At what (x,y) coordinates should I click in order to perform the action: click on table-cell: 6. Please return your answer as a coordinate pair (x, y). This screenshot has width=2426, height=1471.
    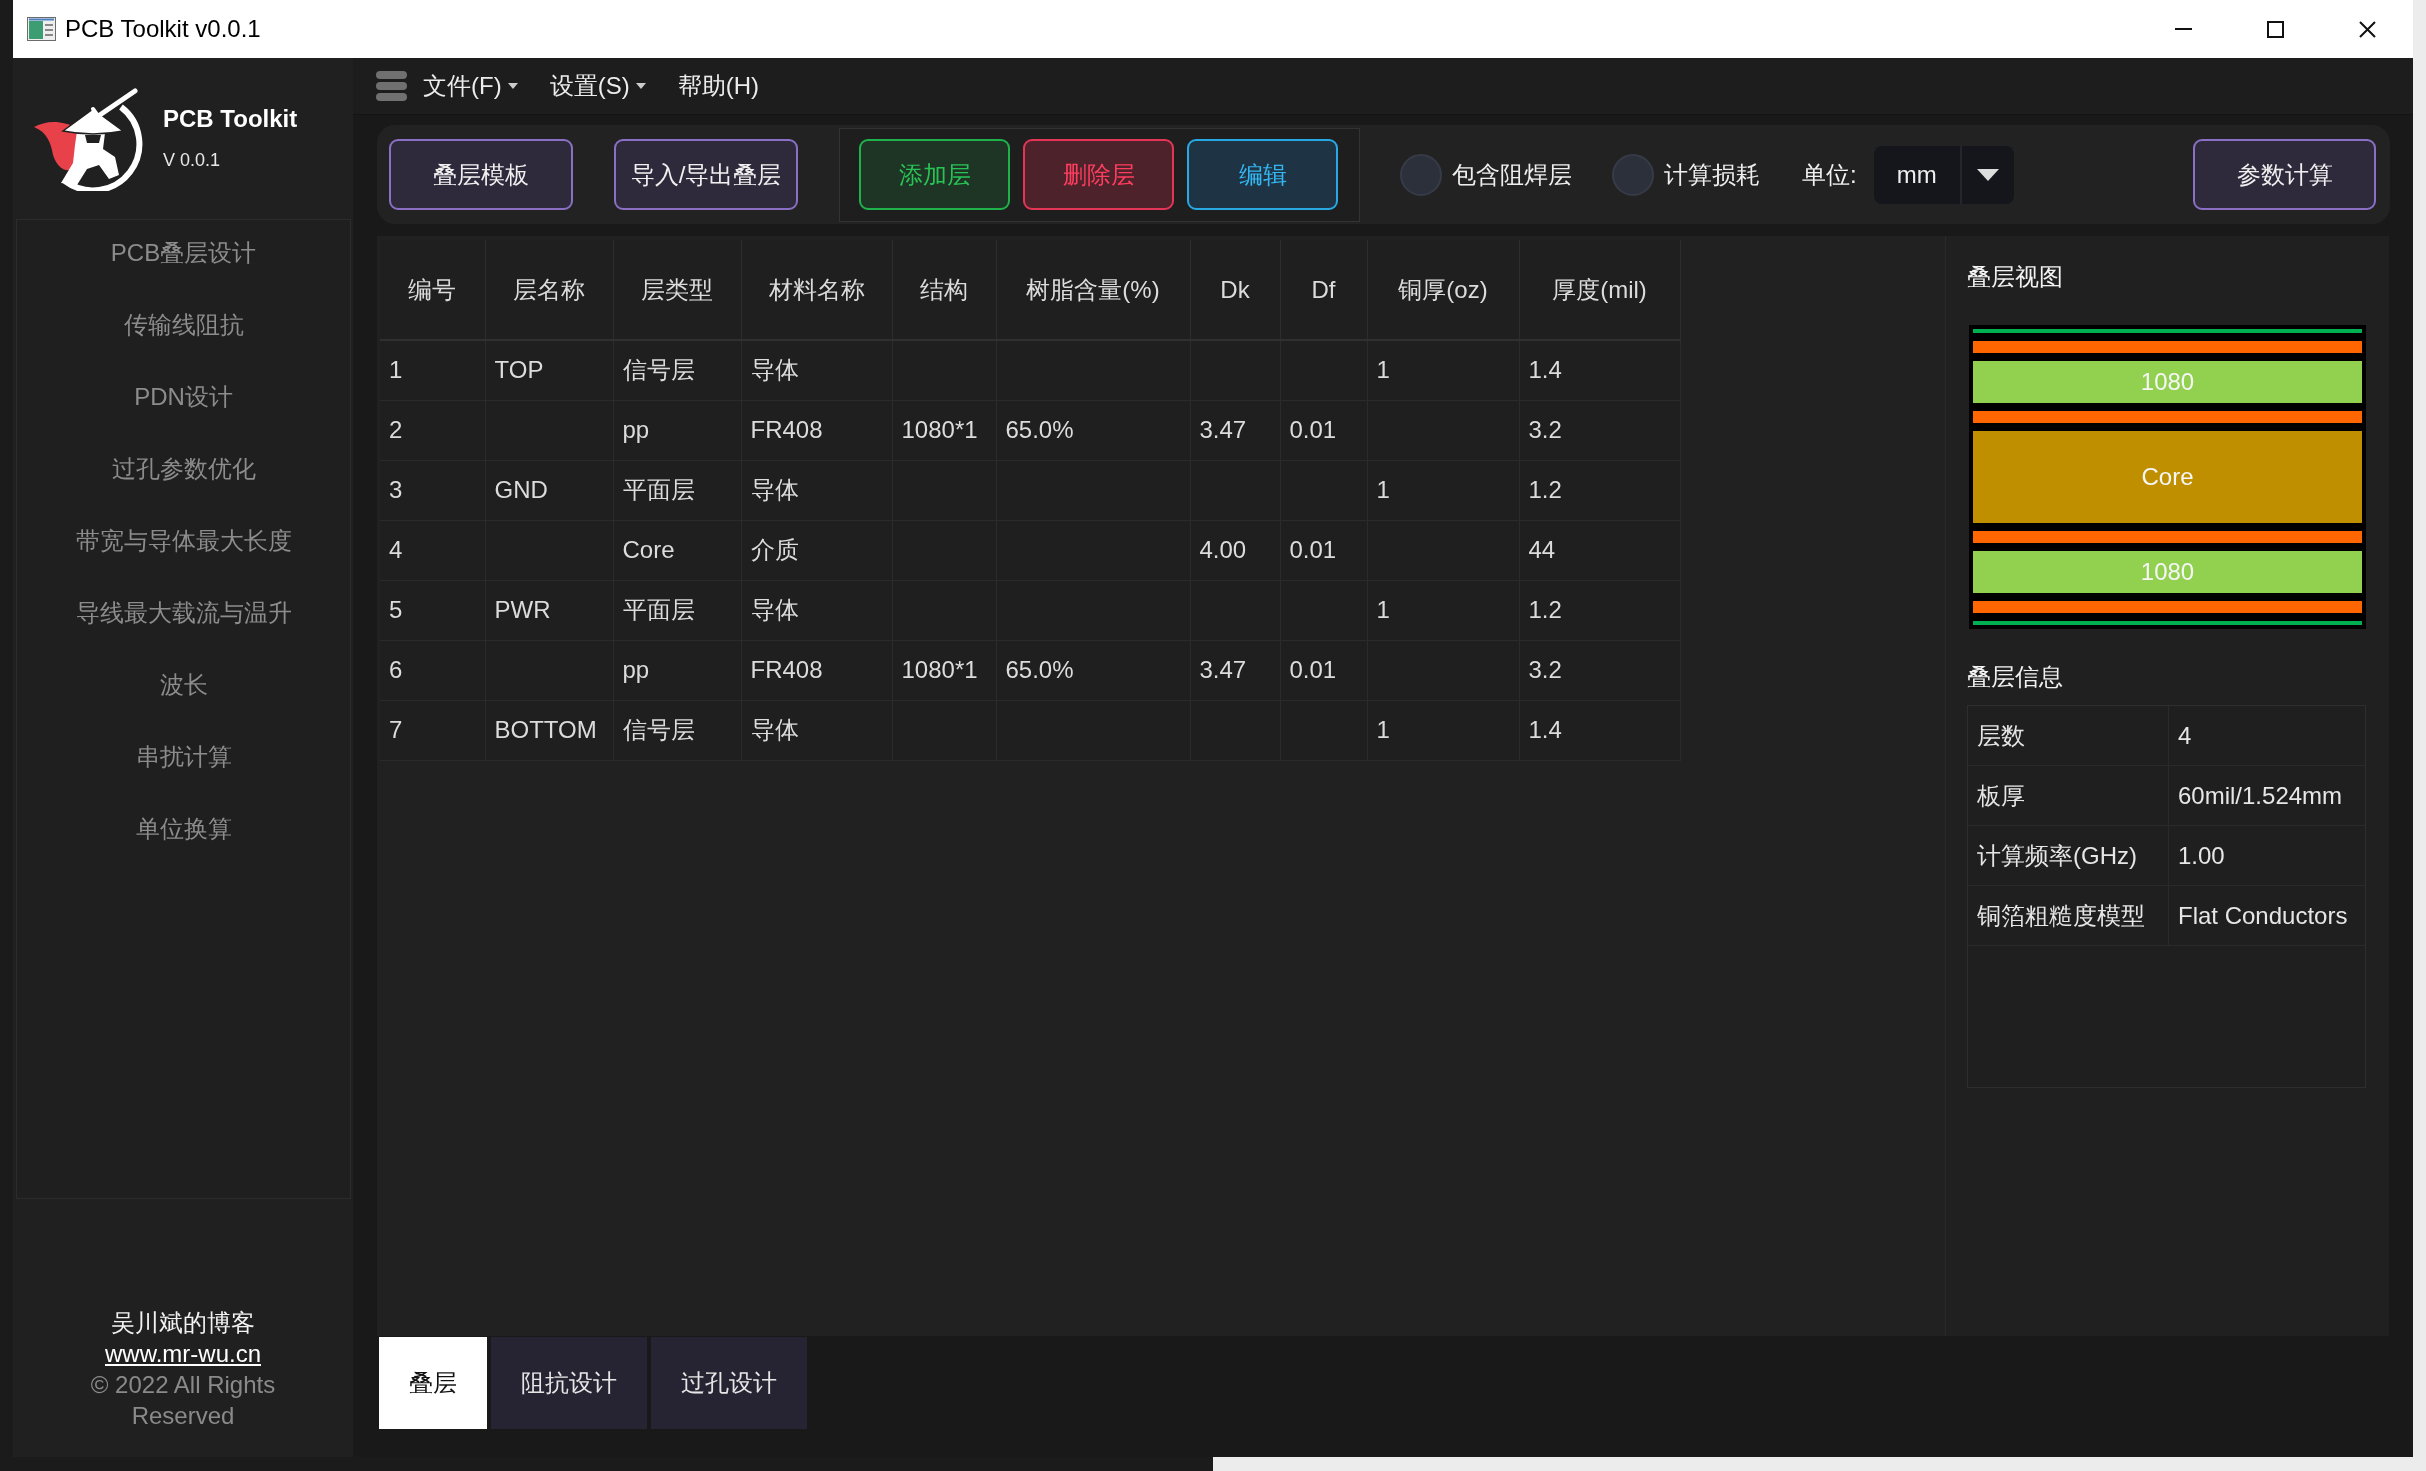
    Looking at the image, I should click on (432, 670).